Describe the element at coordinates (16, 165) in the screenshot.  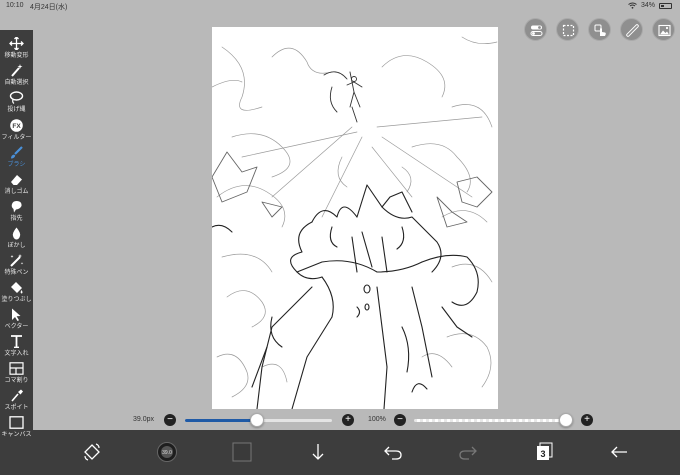
I see `tool-label: ブラシ` at that location.